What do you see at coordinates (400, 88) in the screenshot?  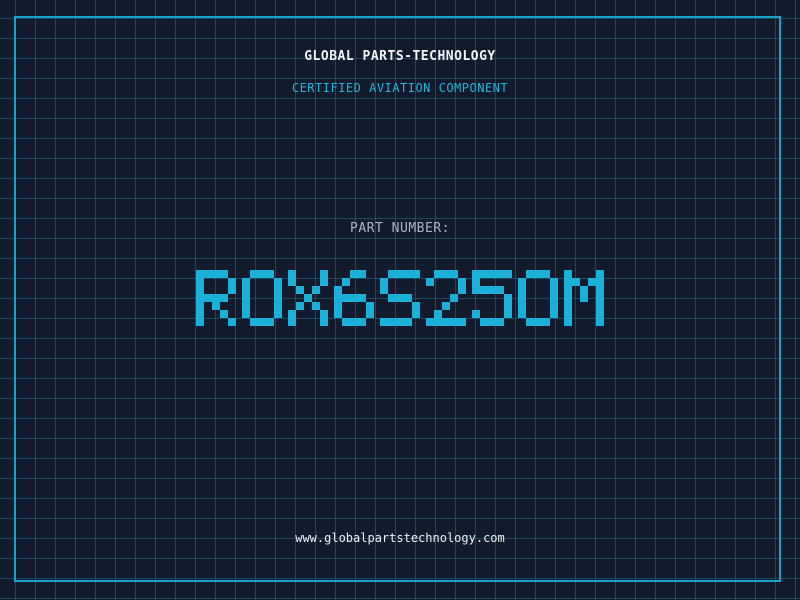 I see `tagline: CERTIFIED AVIATION COMPONENT` at bounding box center [400, 88].